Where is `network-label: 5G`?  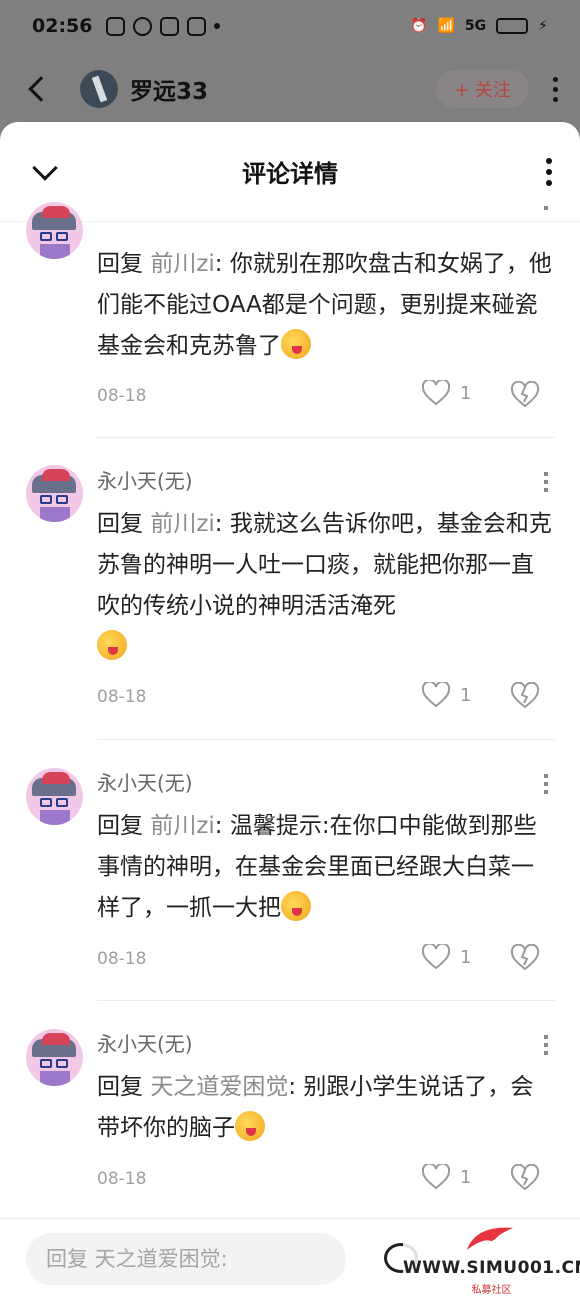 network-label: 5G is located at coordinates (475, 26).